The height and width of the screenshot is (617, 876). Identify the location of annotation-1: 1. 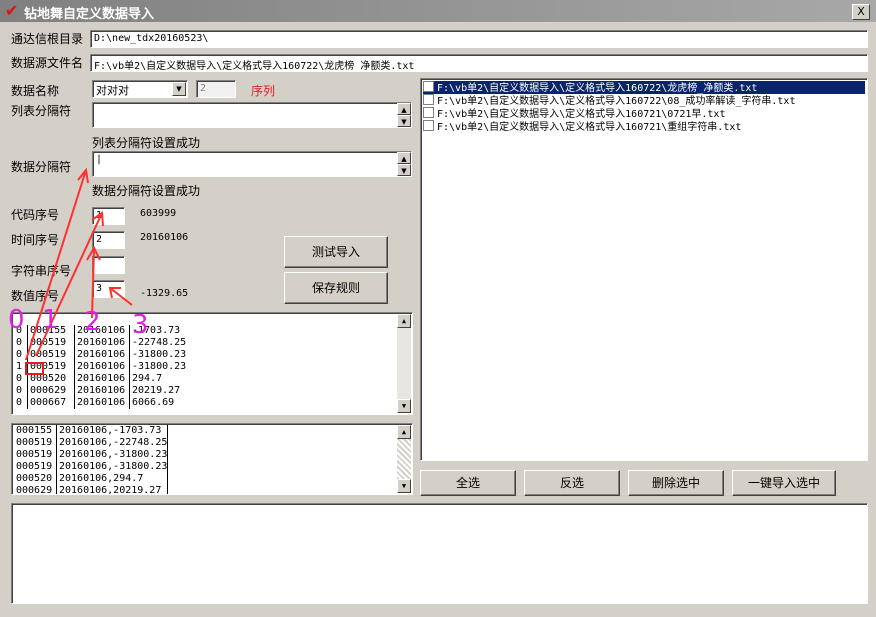
(50, 320).